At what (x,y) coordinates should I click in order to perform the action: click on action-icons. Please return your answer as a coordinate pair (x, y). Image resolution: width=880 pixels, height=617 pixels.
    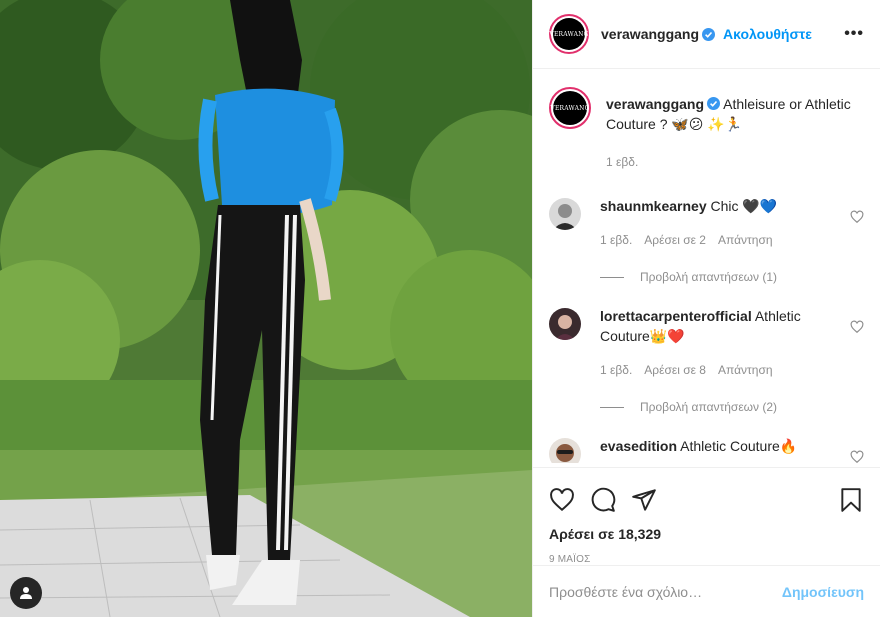
    Looking at the image, I should click on (706, 500).